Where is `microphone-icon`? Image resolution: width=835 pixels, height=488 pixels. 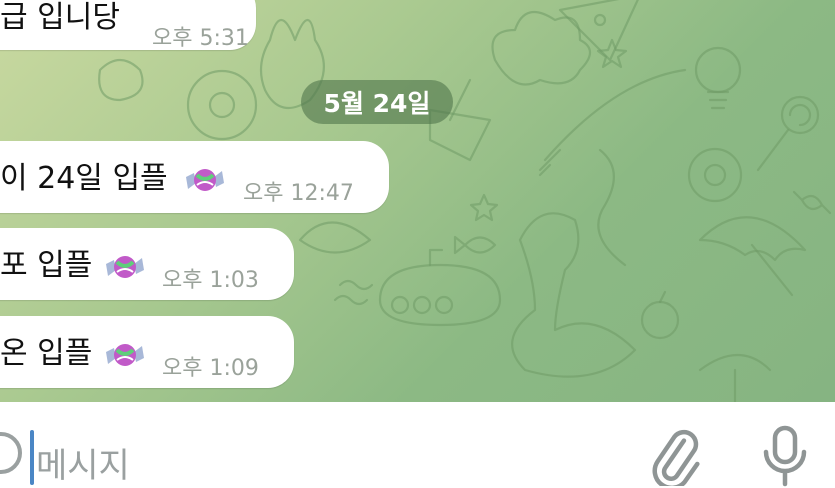
microphone-icon is located at coordinates (785, 456).